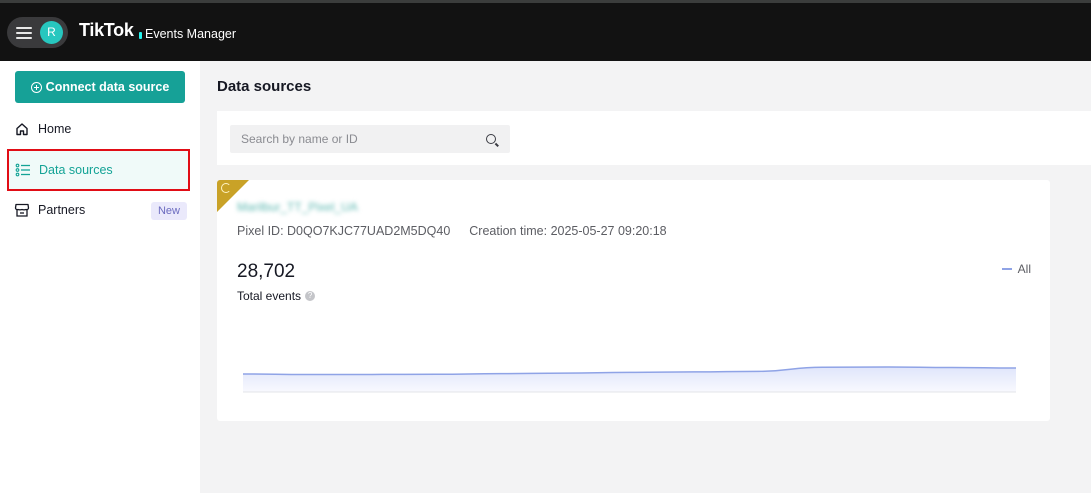 The height and width of the screenshot is (493, 1091). I want to click on legend-swatch, so click(1006, 269).